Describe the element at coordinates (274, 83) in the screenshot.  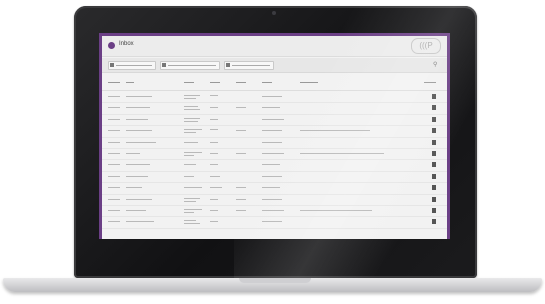
I see `table-header` at that location.